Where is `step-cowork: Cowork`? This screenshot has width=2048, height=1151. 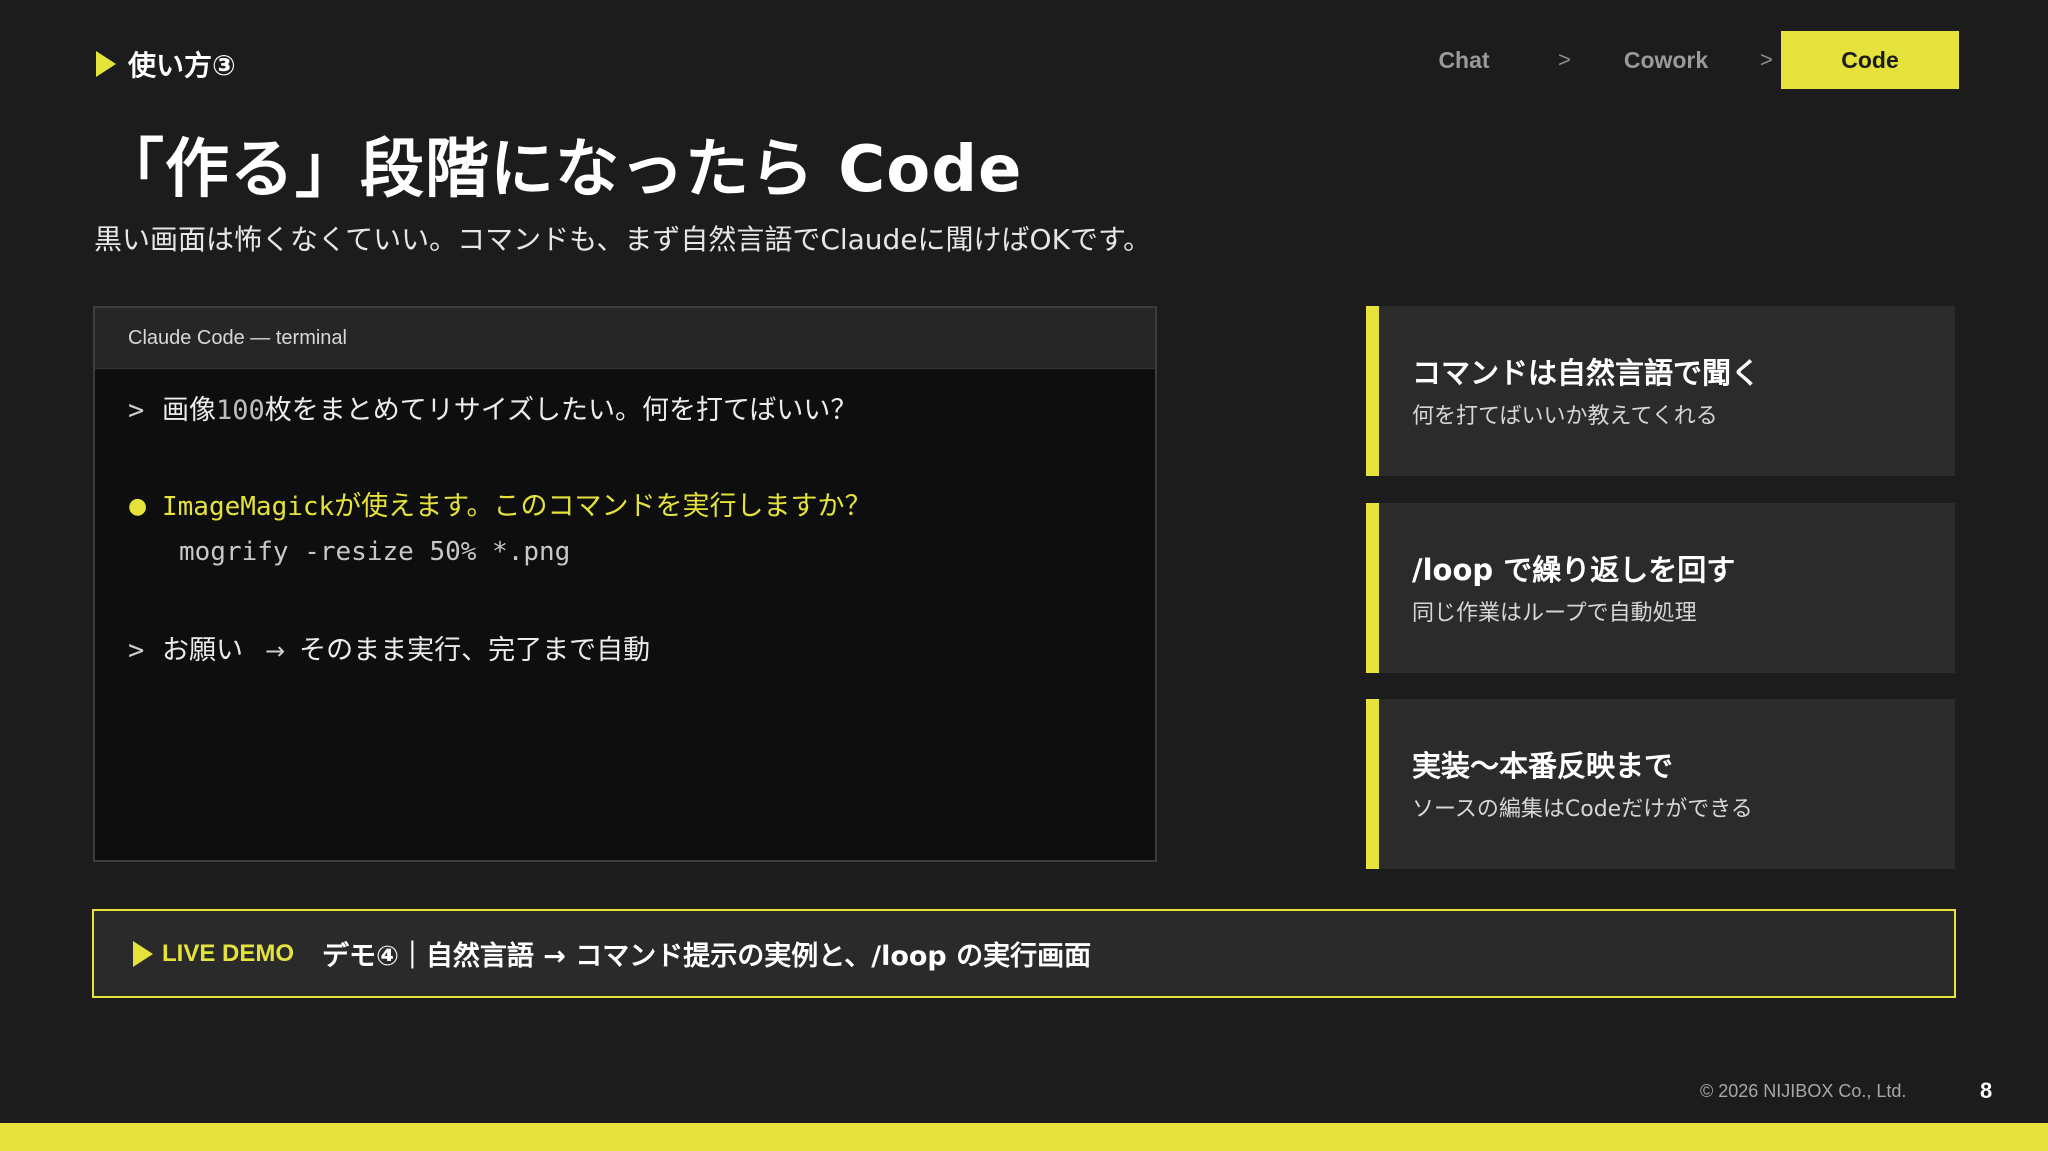 step-cowork: Cowork is located at coordinates (1666, 59).